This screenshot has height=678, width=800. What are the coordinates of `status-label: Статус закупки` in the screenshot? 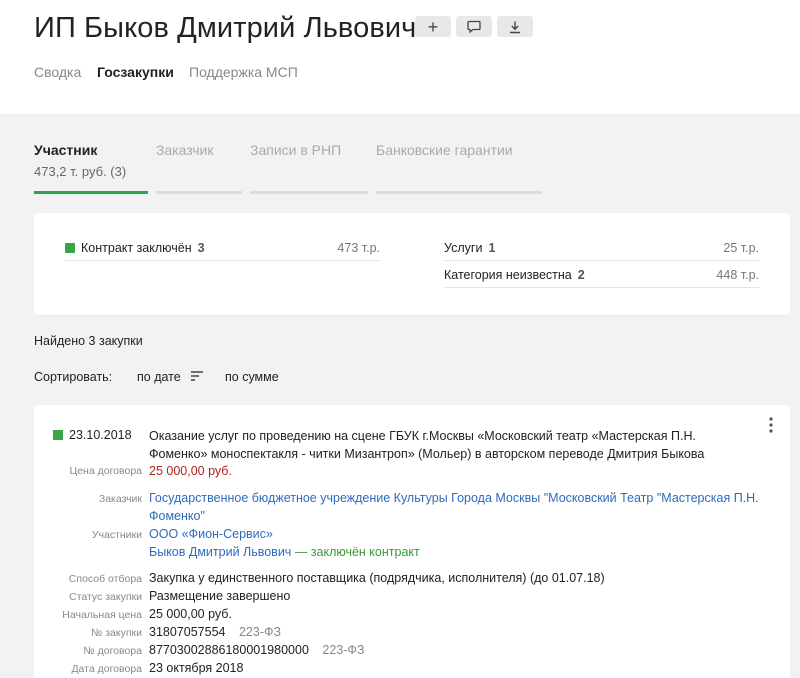 It's located at (105, 597).